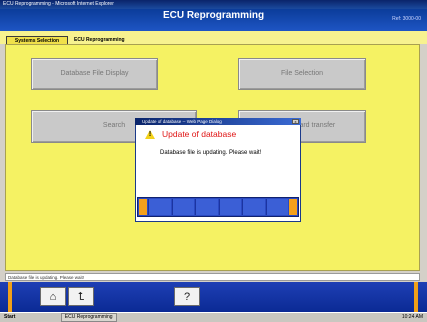 The width and height of the screenshot is (427, 322). Describe the element at coordinates (9, 317) in the screenshot. I see `start-button: Start` at that location.